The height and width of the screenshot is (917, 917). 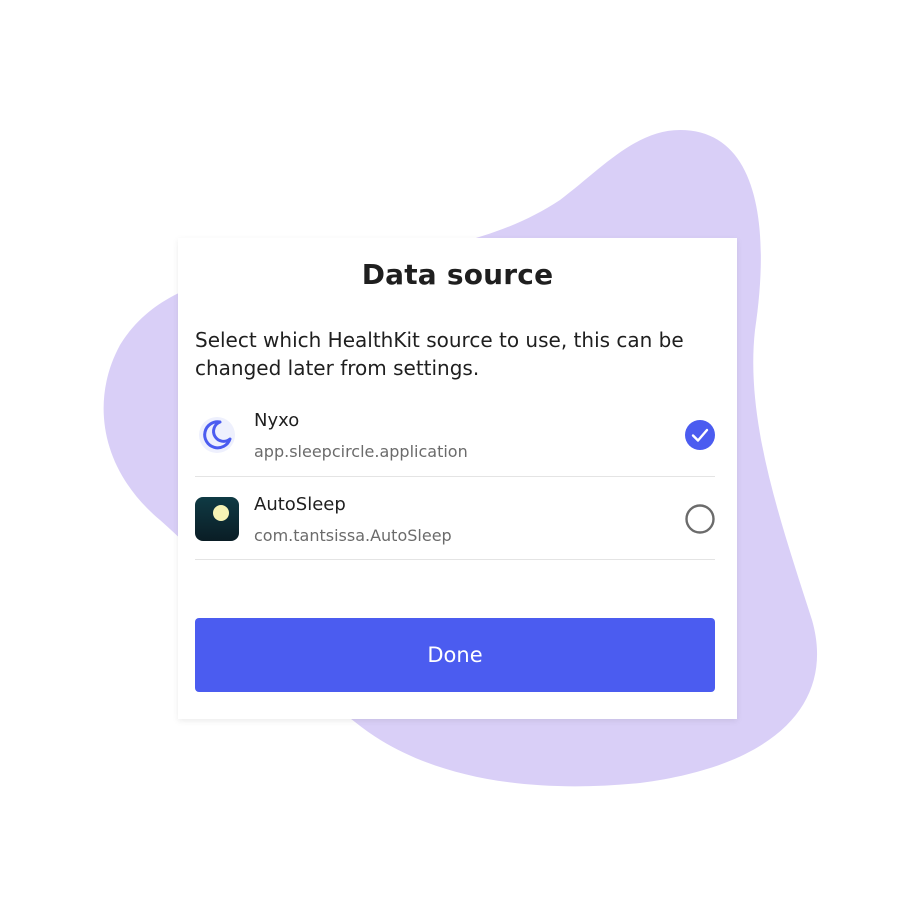 I want to click on source-name: Nyxo, so click(x=277, y=420).